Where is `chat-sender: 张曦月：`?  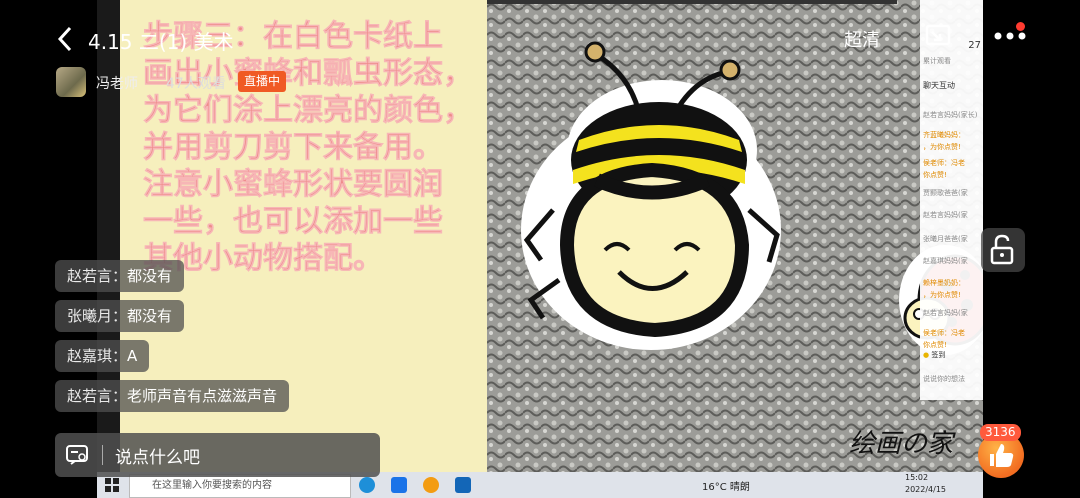 chat-sender: 张曦月： is located at coordinates (97, 316).